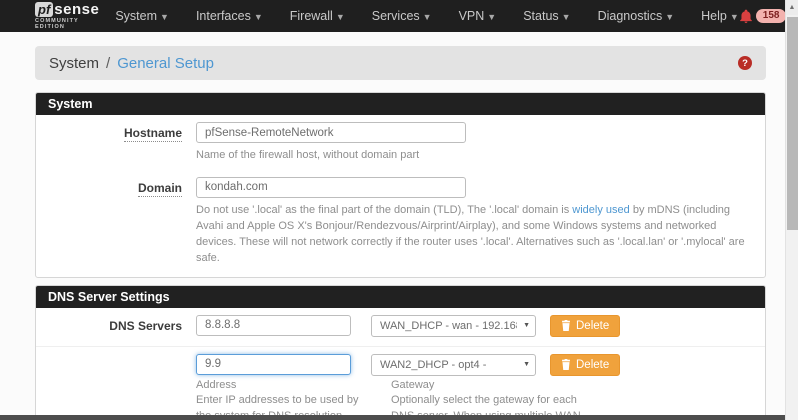 Image resolution: width=798 pixels, height=420 pixels. Describe the element at coordinates (745, 63) in the screenshot. I see `page-help-icon: ?` at that location.